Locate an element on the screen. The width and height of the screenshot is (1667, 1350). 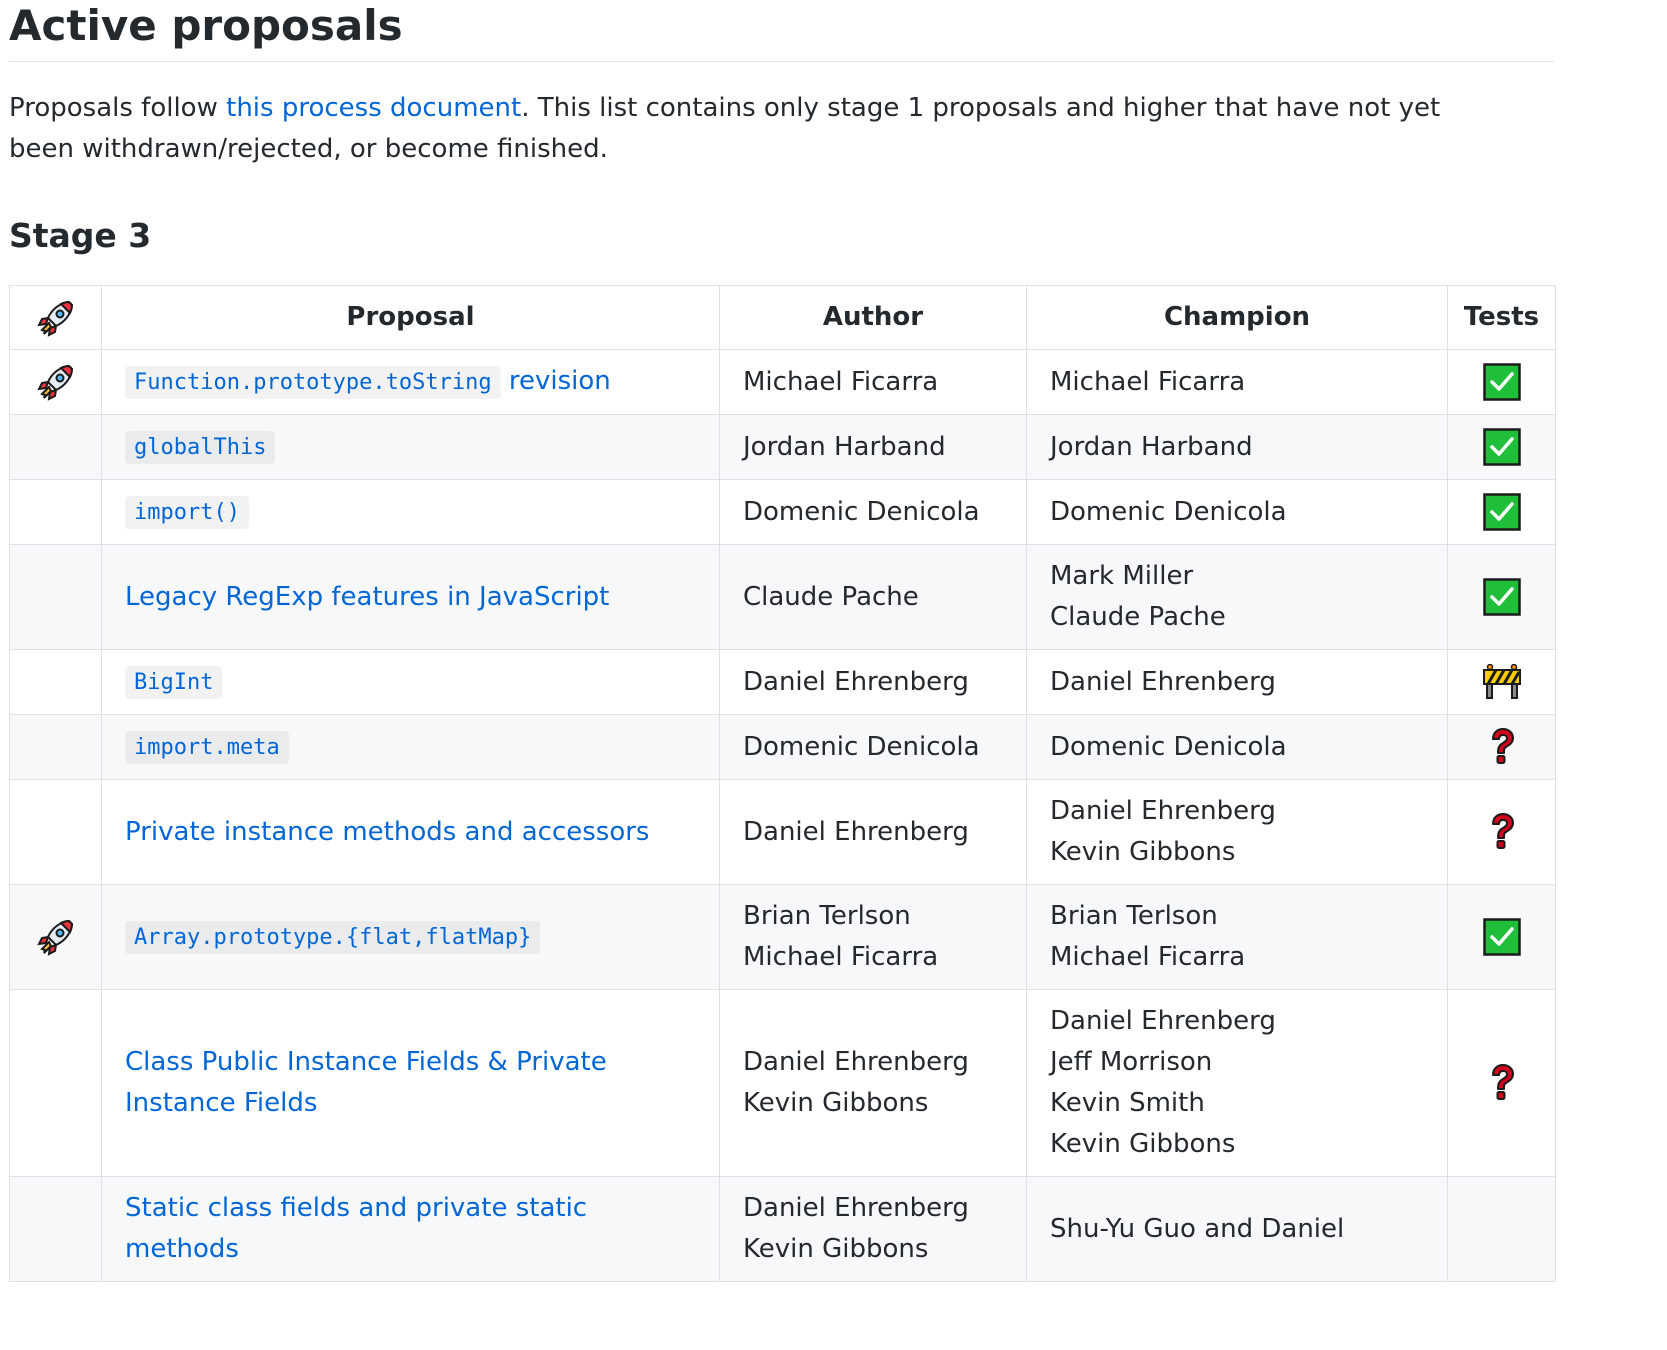
champion-name: Domenic Denicola is located at coordinates (1168, 511).